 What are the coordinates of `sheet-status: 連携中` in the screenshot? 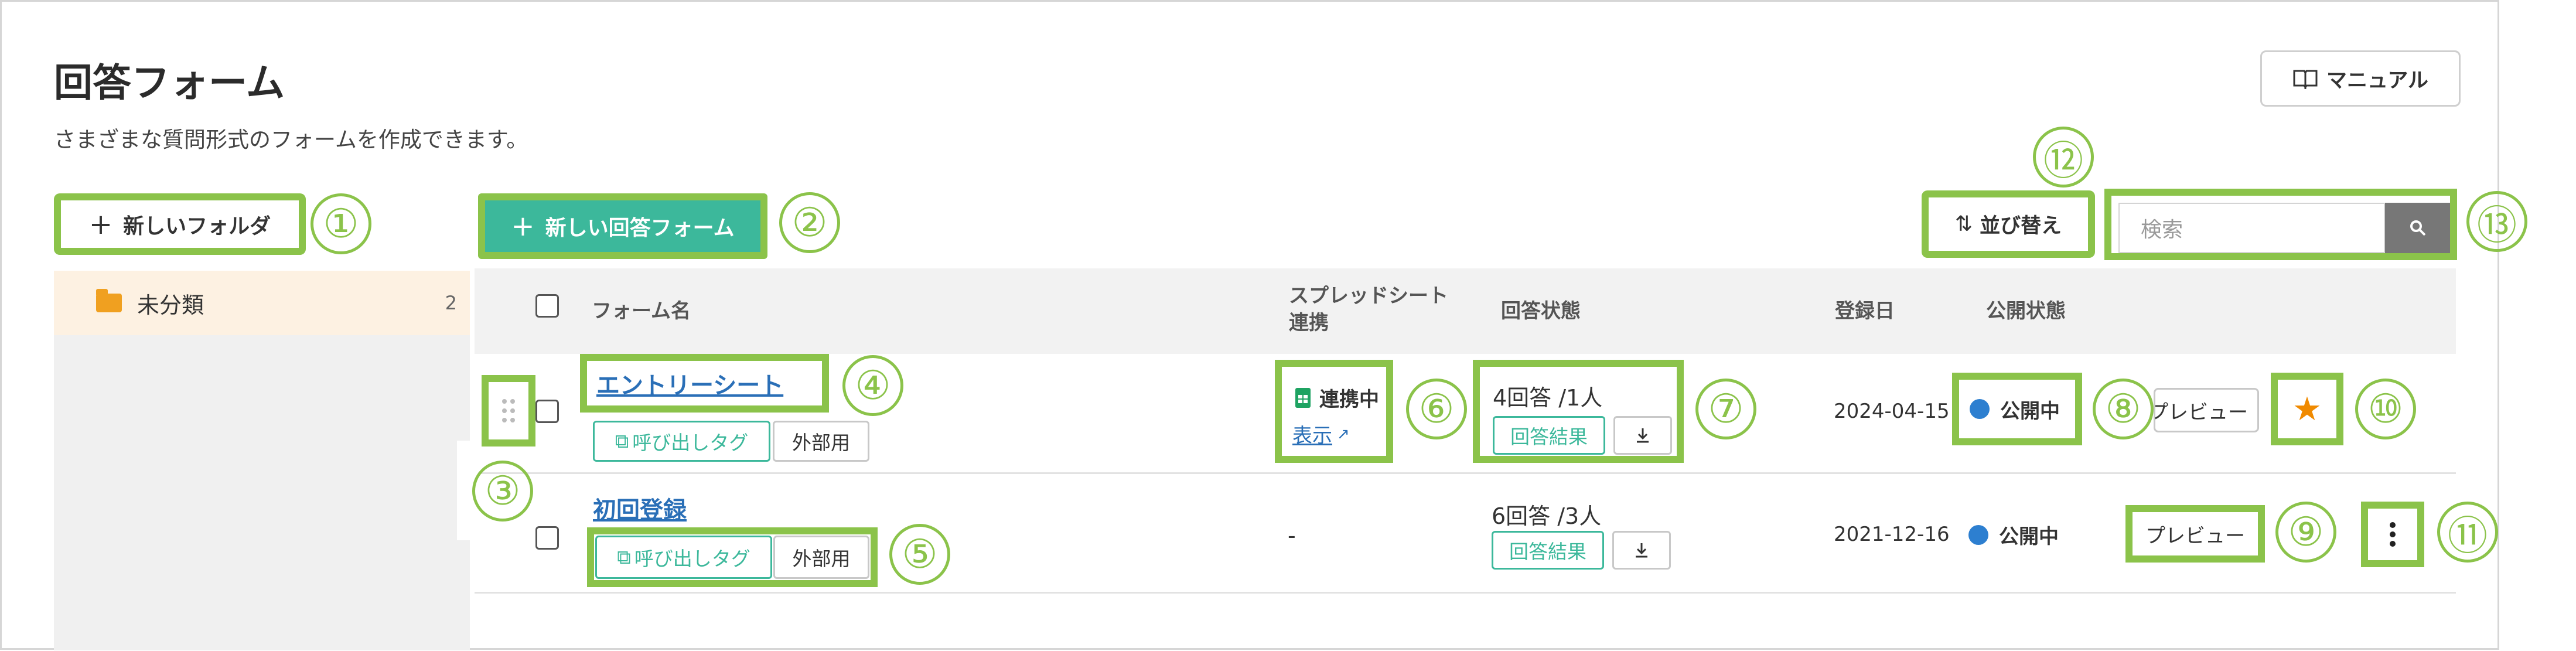 It's located at (1337, 398).